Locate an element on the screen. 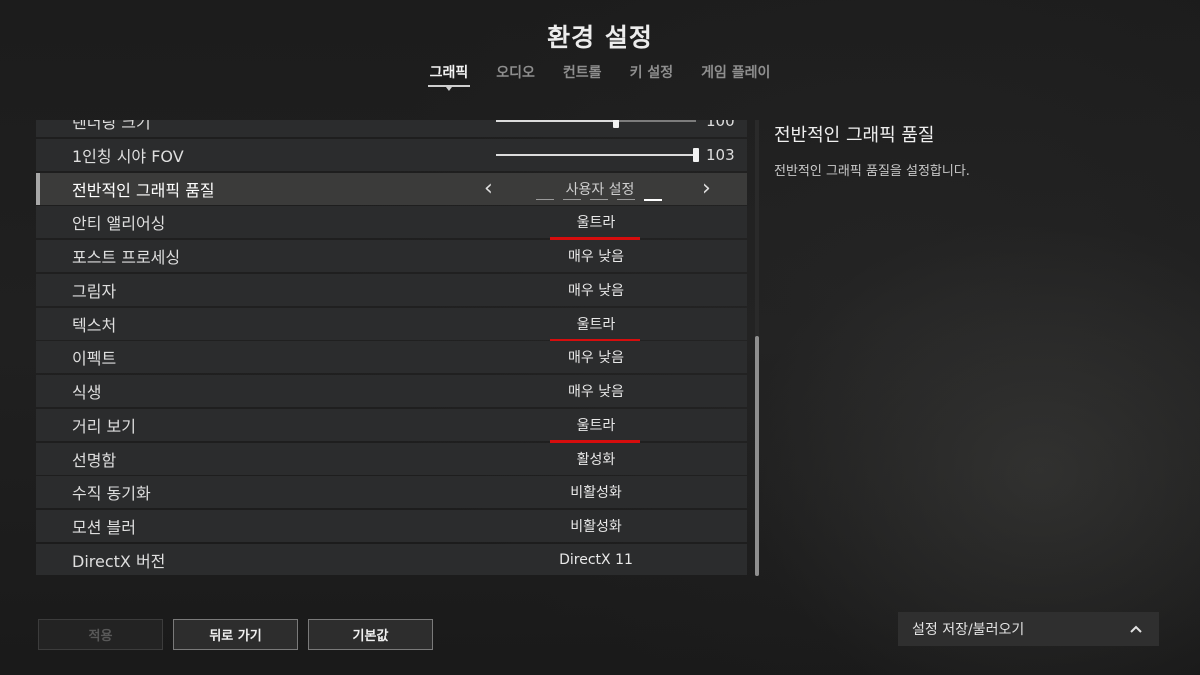 This screenshot has width=1200, height=675. setting-row: 1인칭 시야 FOV 103 is located at coordinates (391, 154).